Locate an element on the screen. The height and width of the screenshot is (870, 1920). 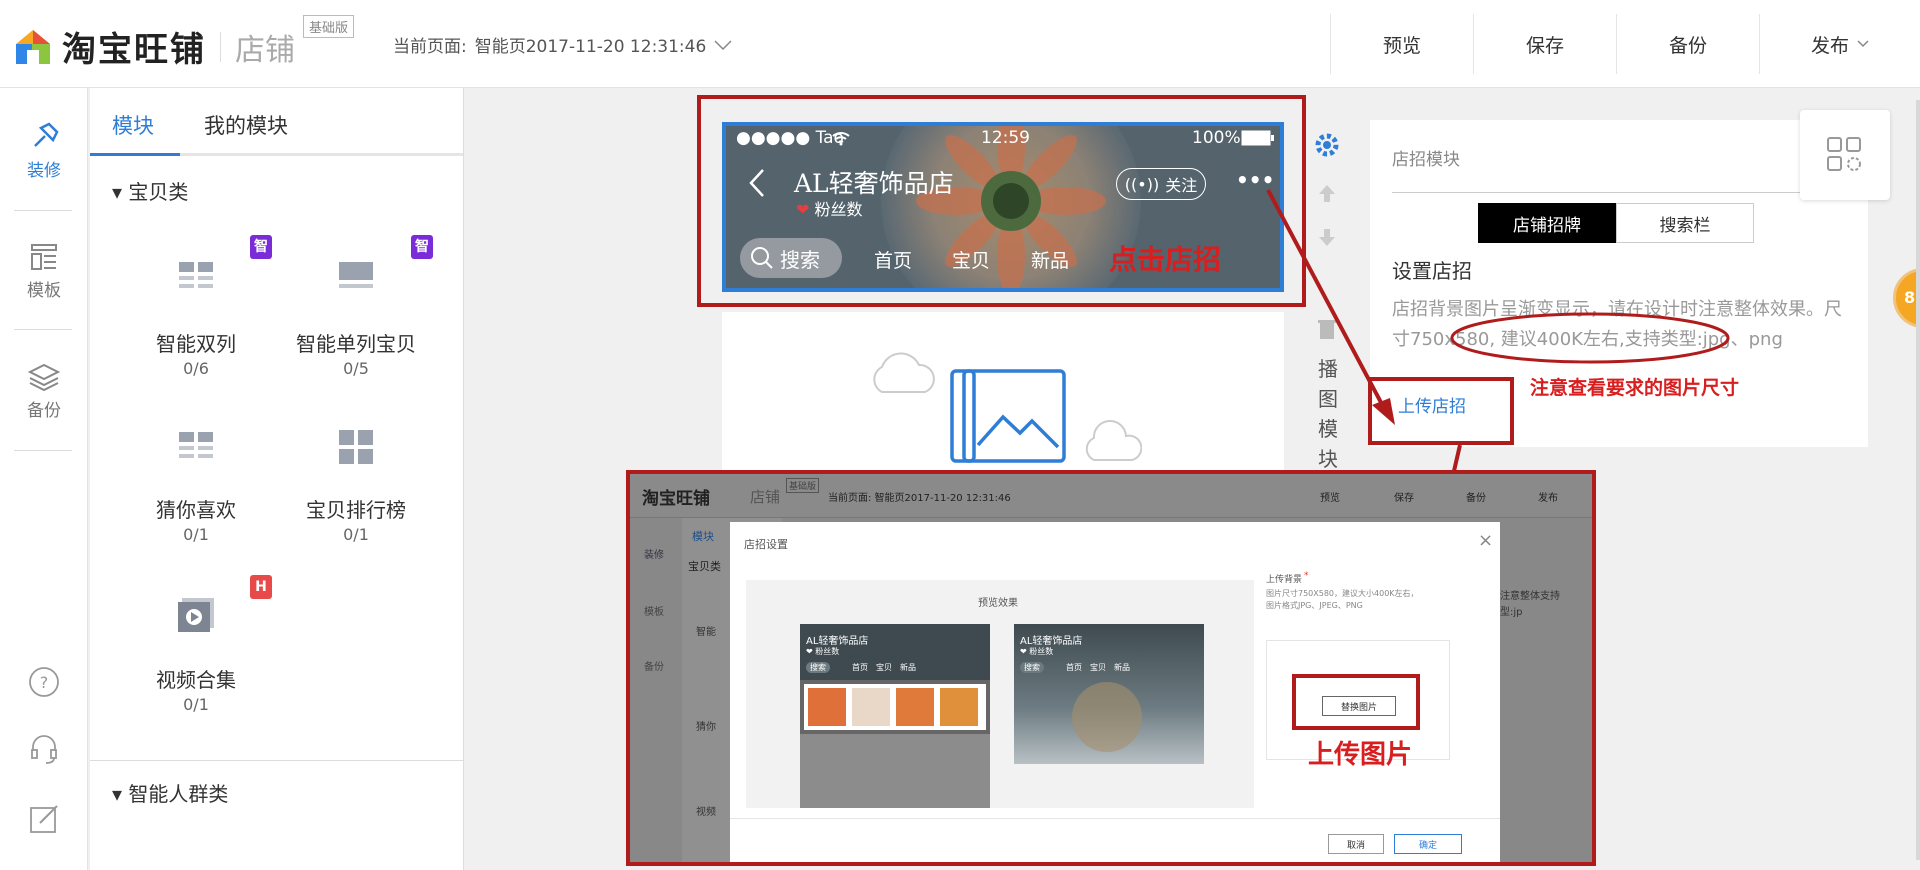
save-button: 保存 is located at coordinates (1544, 44).